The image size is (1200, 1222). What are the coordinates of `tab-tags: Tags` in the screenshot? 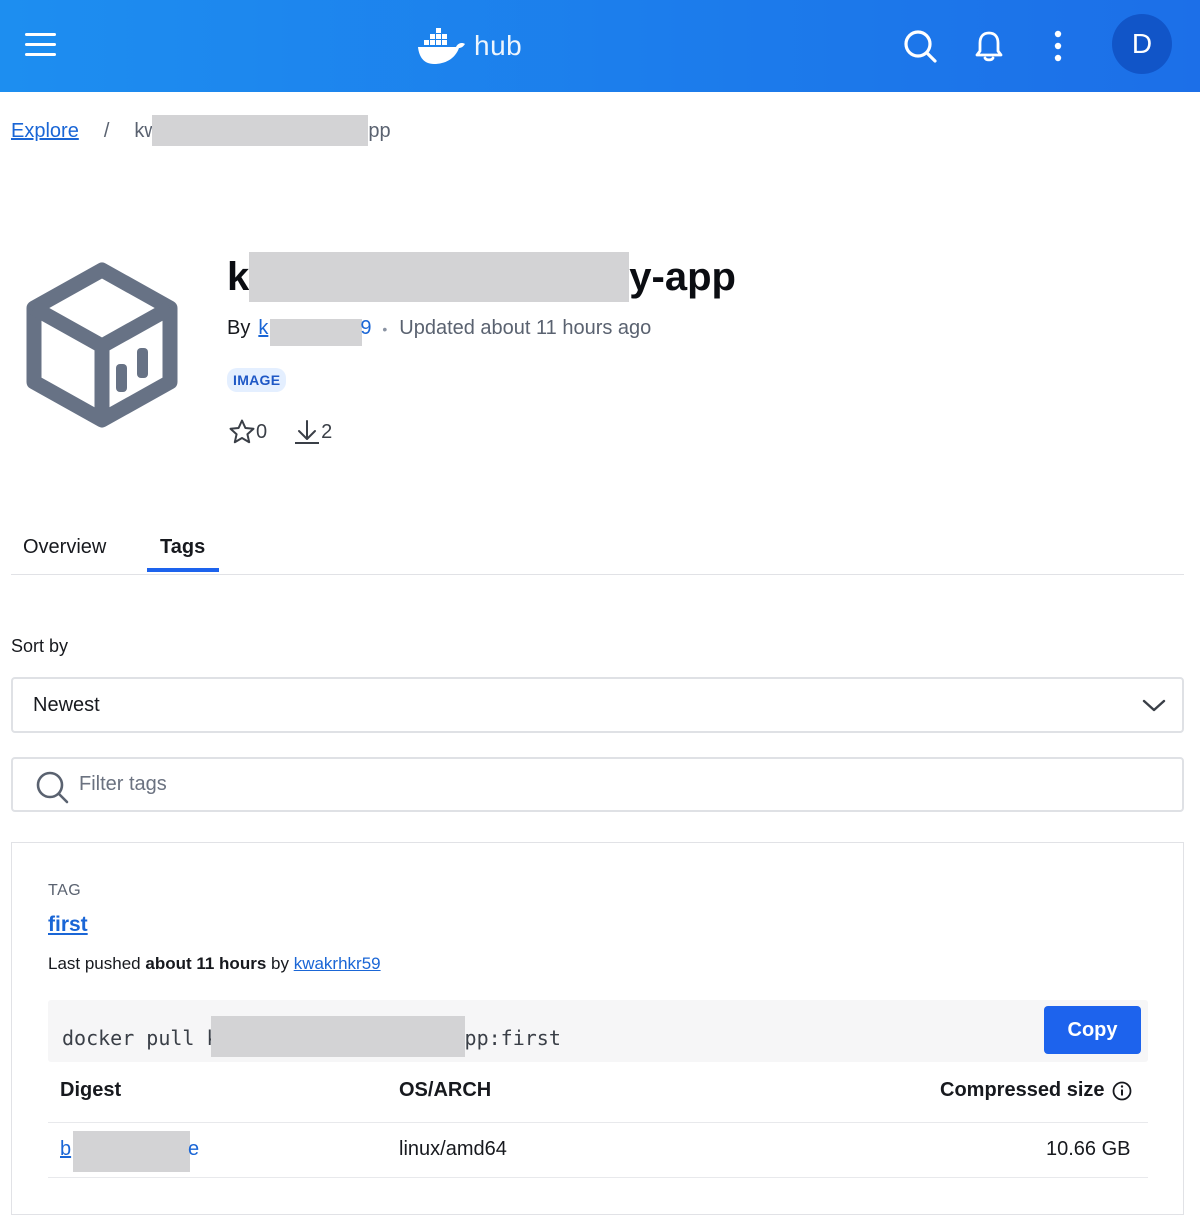 It's located at (182, 547).